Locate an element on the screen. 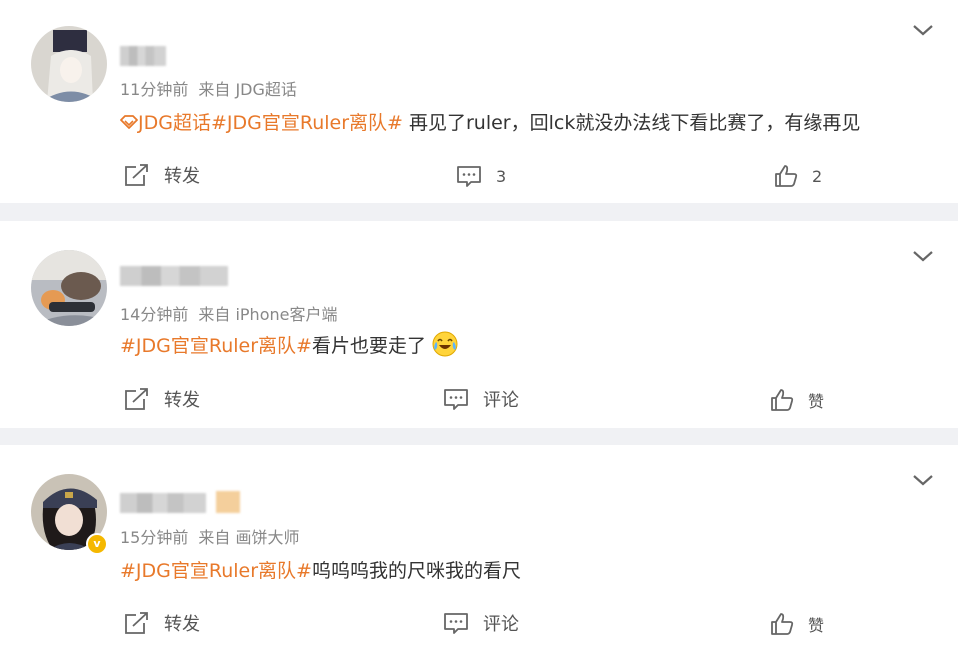 The image size is (958, 649). post-meta: 14分钟前 来自 iPhone客户端 is located at coordinates (228, 313).